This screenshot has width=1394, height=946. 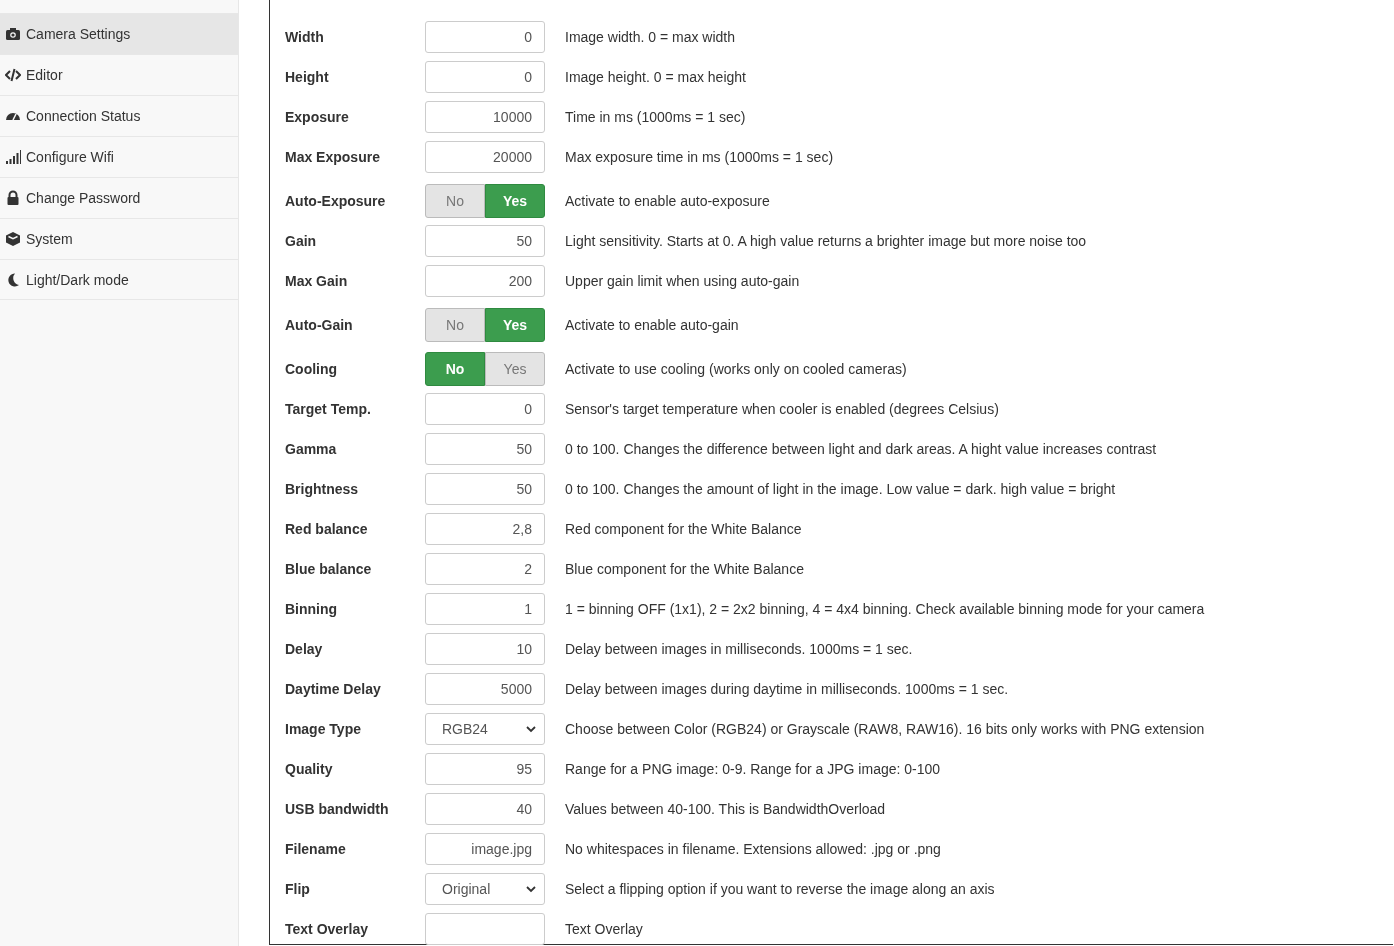 I want to click on sidebar-item: Camera Settings, so click(x=119, y=33).